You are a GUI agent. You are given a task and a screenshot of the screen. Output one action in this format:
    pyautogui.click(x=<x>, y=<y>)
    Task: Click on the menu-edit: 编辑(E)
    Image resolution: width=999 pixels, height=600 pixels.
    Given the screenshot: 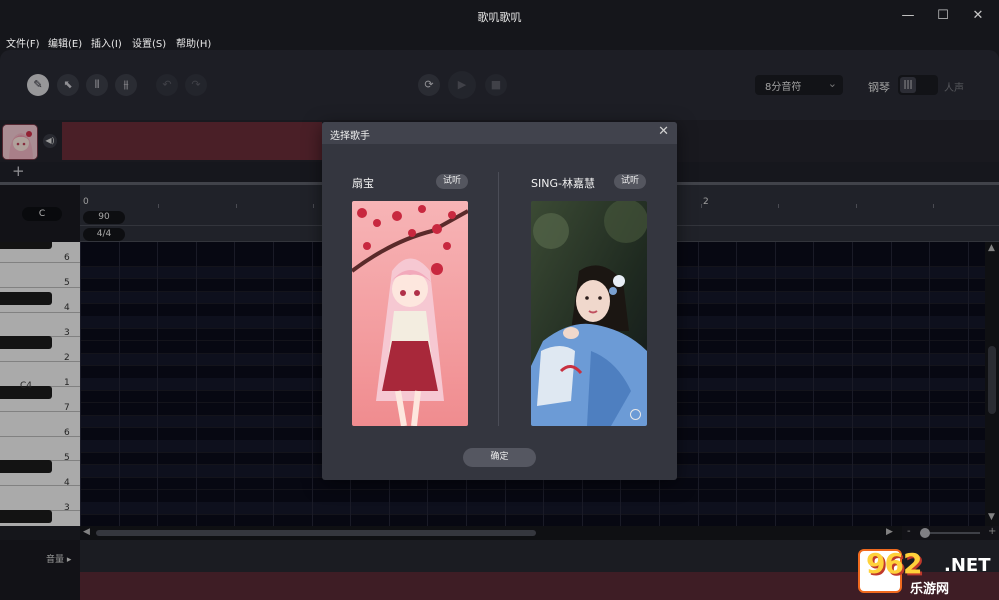 What is the action you would take?
    pyautogui.click(x=65, y=42)
    